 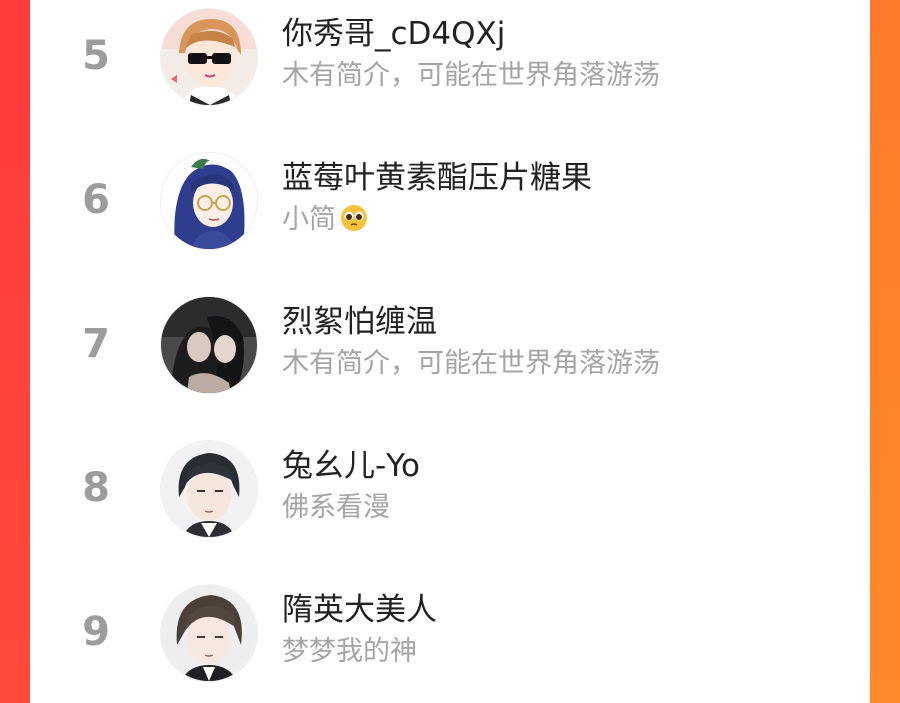 I want to click on dark-couple-illustration-avatar, so click(x=209, y=345).